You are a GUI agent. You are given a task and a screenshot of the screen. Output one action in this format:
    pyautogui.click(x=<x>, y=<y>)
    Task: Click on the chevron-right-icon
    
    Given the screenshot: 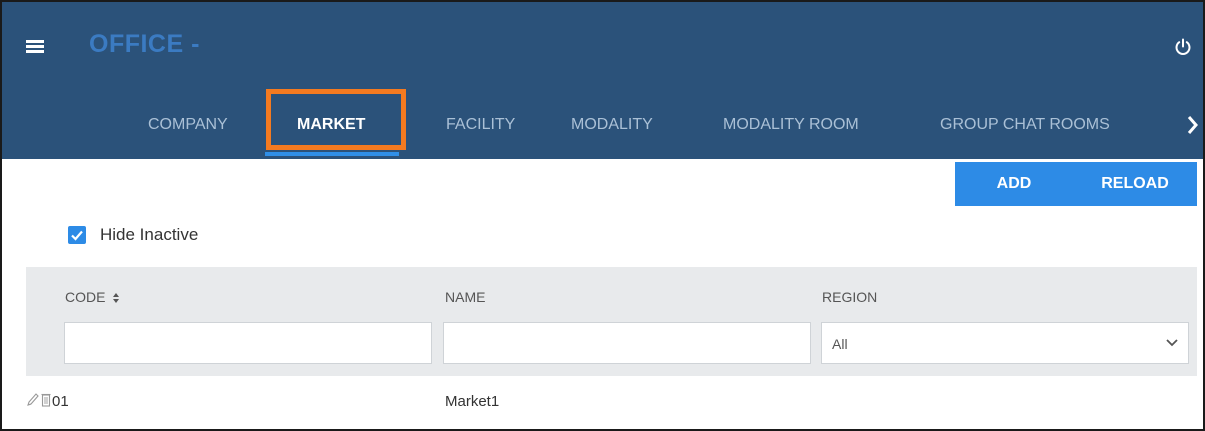 What is the action you would take?
    pyautogui.click(x=1193, y=125)
    